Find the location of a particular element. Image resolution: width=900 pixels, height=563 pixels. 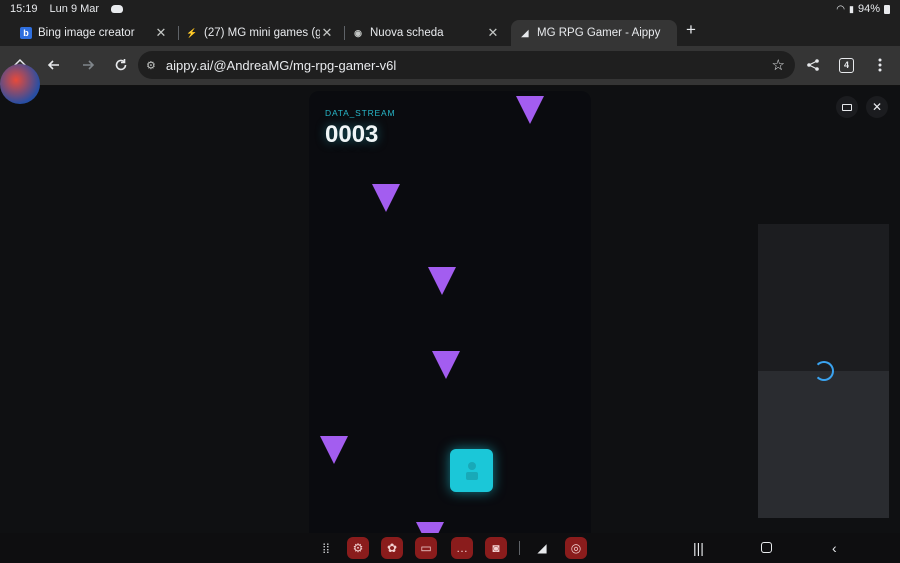

lightning-favicon-icon: ⚡ is located at coordinates (192, 32).